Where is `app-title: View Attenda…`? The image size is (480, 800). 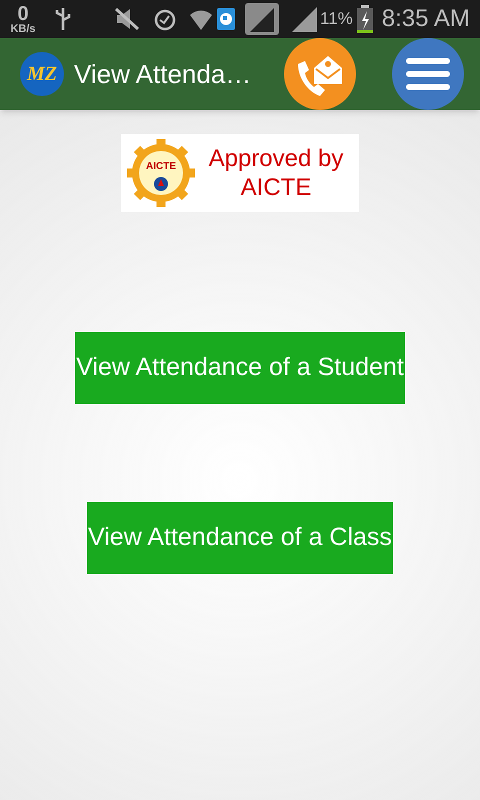
app-title: View Attenda… is located at coordinates (163, 74).